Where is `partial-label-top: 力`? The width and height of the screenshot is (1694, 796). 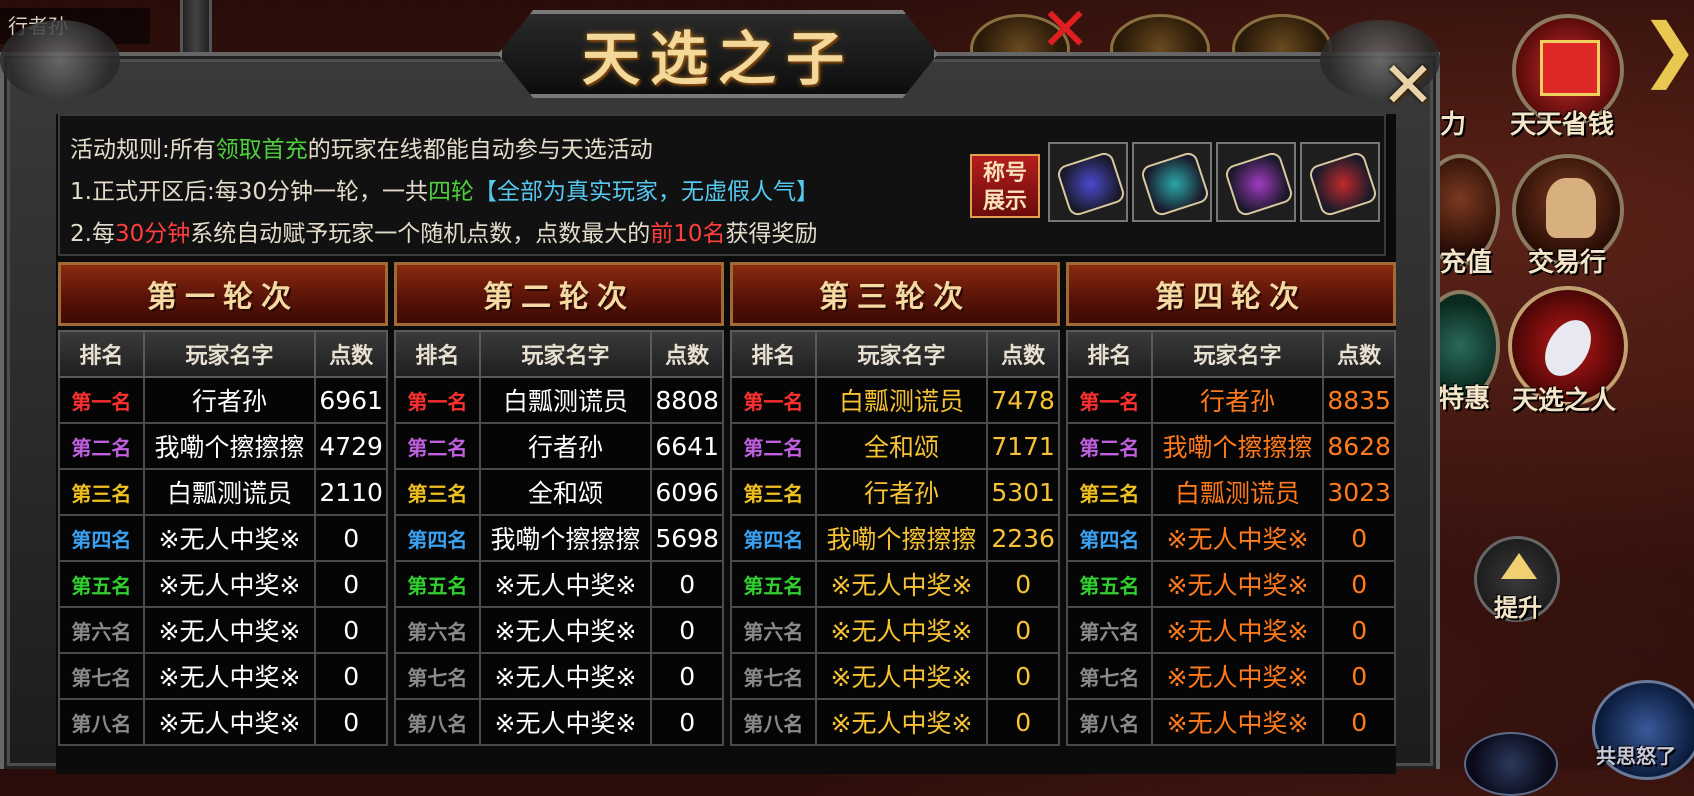
partial-label-top: 力 is located at coordinates (1453, 125).